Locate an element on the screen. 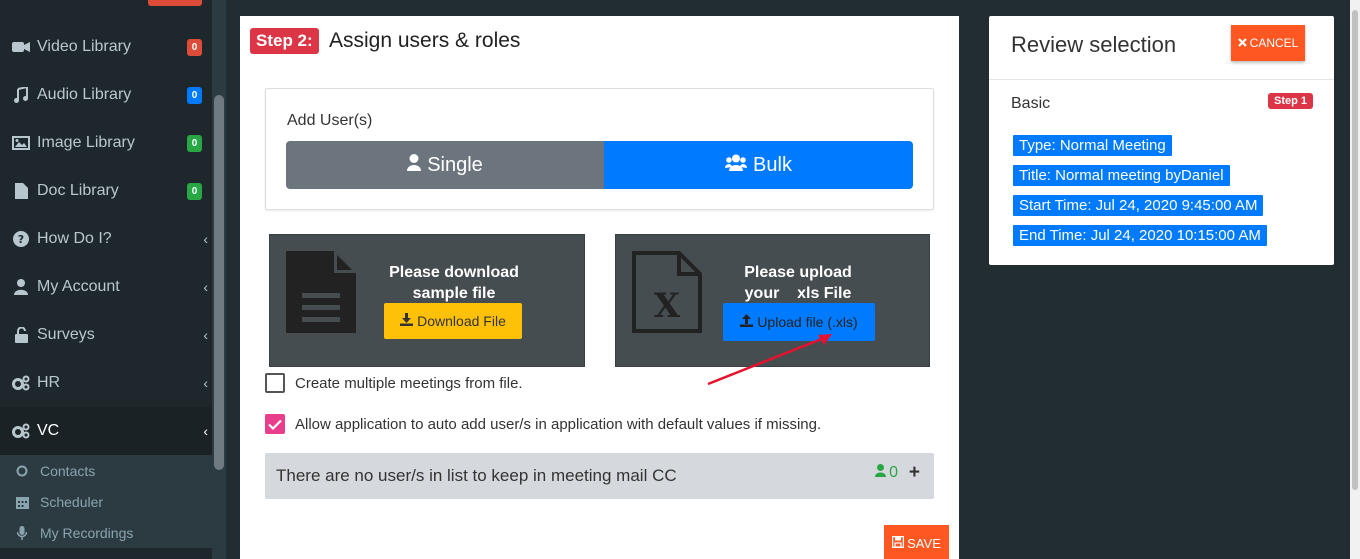 The image size is (1360, 559). sidebar-subitem-my-recordings: My Recordings is located at coordinates (106, 532).